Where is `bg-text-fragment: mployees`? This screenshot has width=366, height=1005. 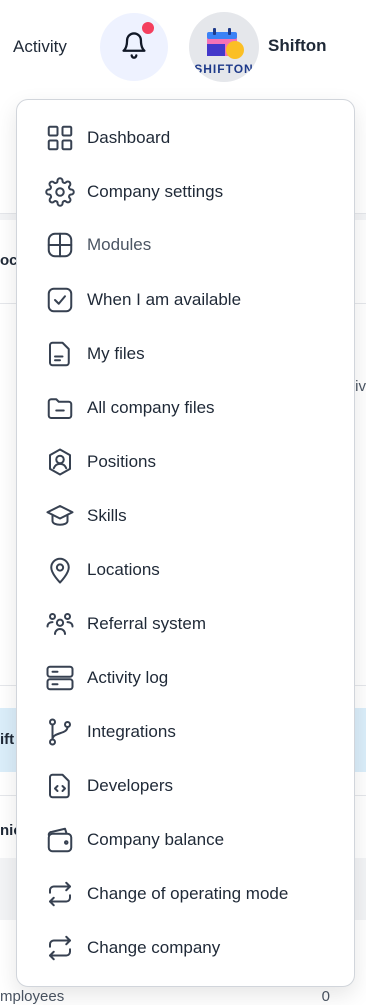
bg-text-fragment: mployees is located at coordinates (32, 996).